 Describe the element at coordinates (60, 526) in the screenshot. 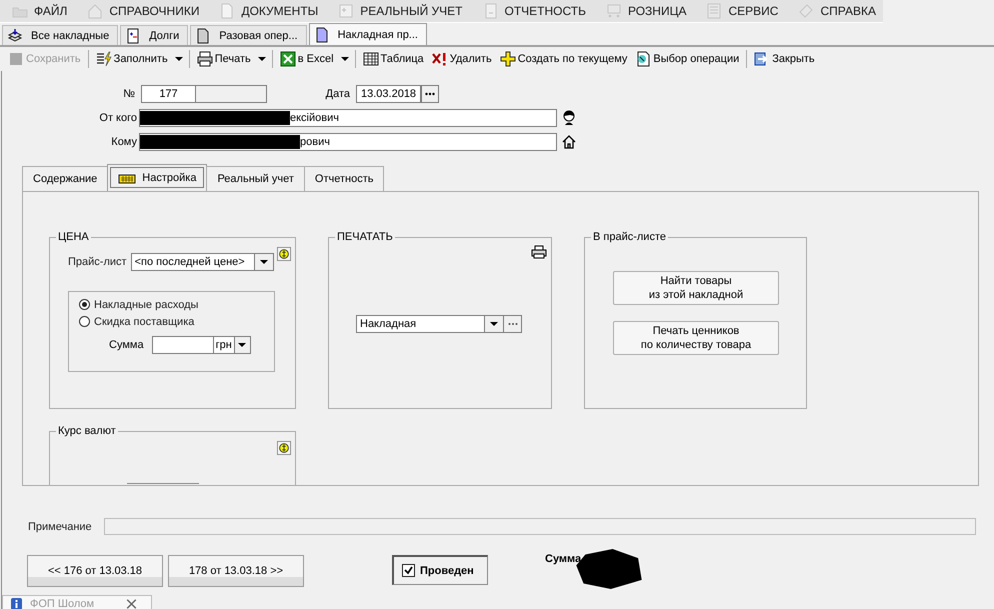

I see `note-label: Примечание` at that location.